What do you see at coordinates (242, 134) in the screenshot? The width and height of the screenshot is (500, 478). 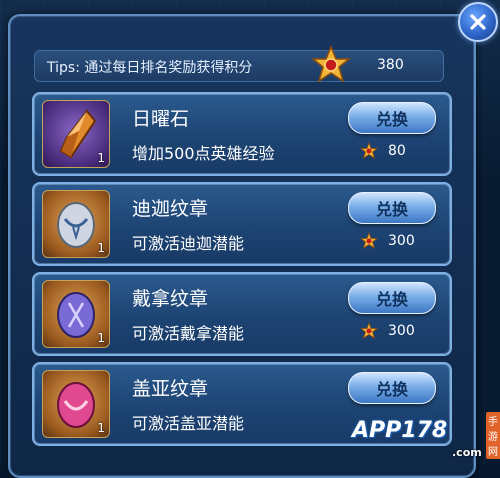 I see `exchange-item: 1 日曜石 增加500点英雄经验 兑换 80` at bounding box center [242, 134].